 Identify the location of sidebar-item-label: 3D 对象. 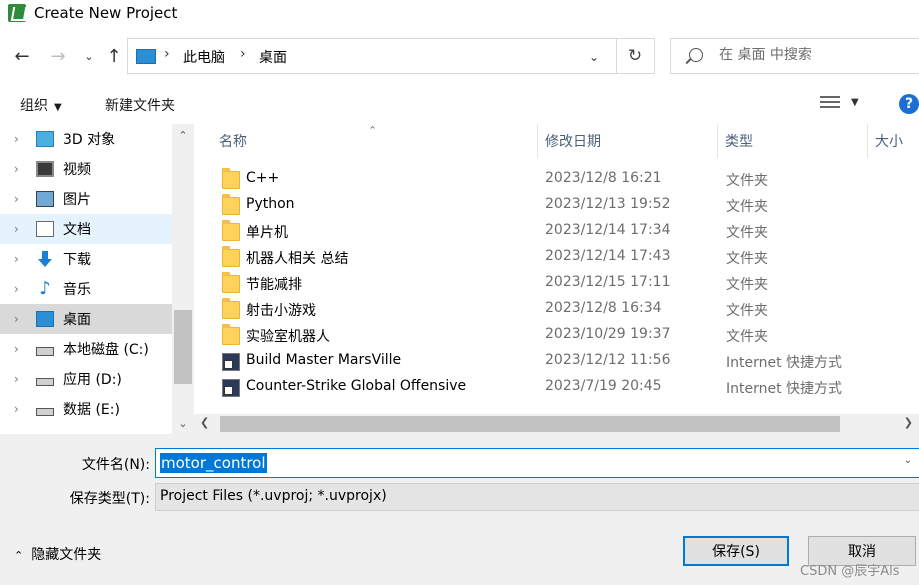
(89, 140).